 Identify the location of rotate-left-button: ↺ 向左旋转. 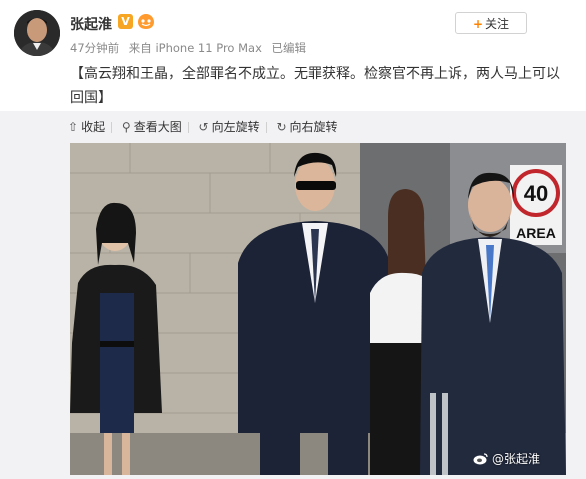
(229, 126).